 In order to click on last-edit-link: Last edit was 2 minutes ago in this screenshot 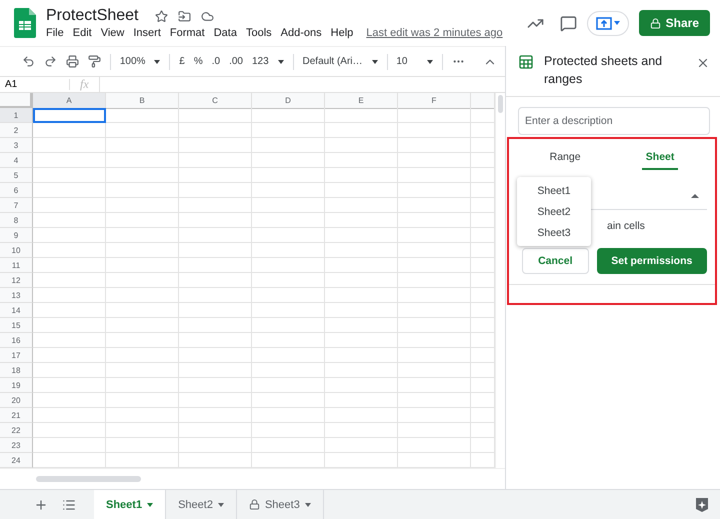, I will do `click(434, 33)`.